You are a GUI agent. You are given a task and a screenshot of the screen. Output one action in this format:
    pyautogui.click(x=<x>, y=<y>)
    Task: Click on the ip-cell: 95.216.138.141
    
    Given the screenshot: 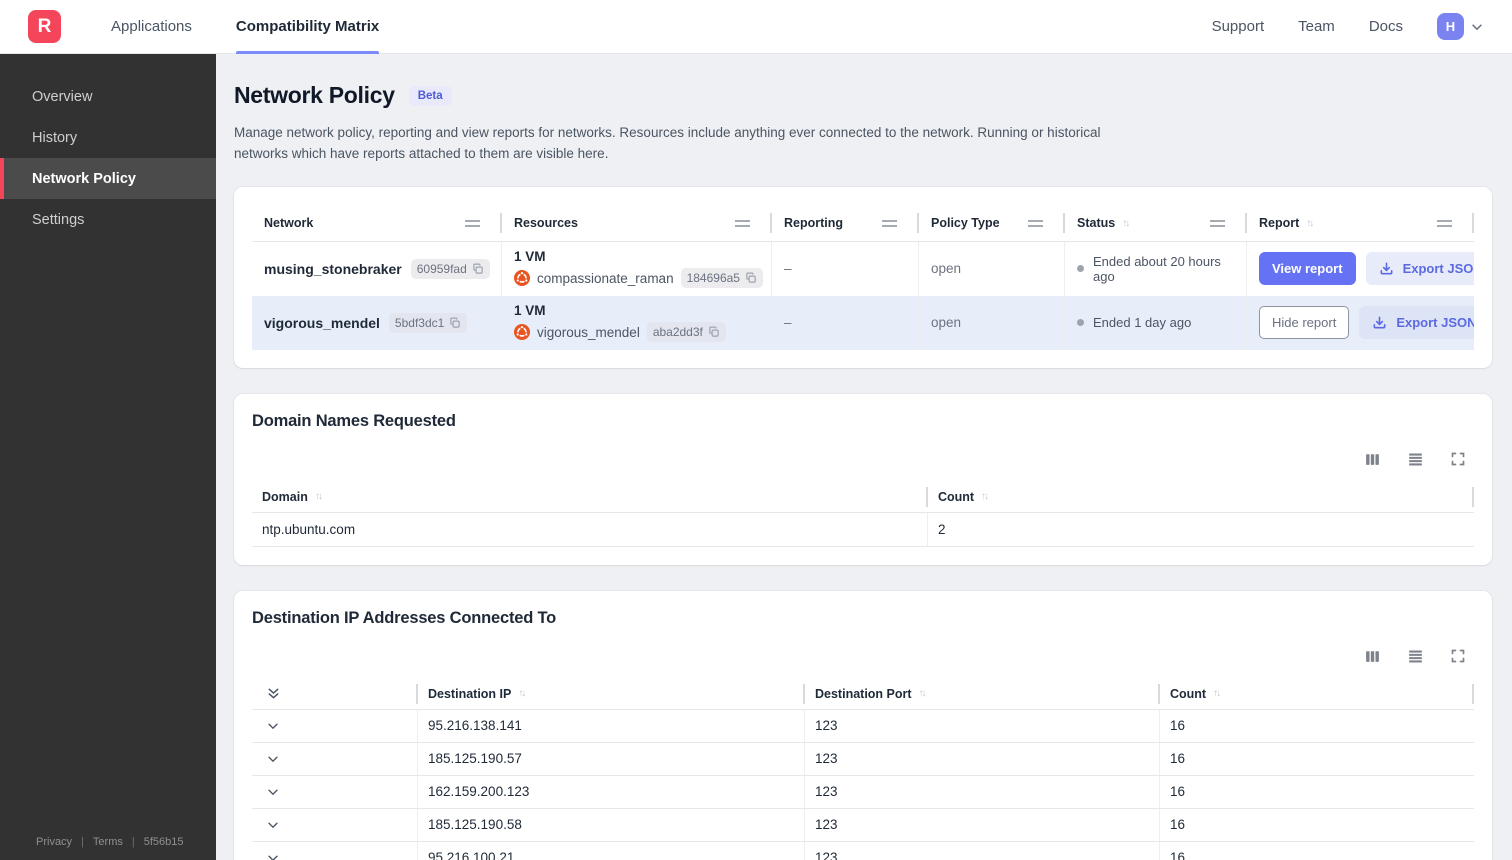 What is the action you would take?
    pyautogui.click(x=611, y=725)
    